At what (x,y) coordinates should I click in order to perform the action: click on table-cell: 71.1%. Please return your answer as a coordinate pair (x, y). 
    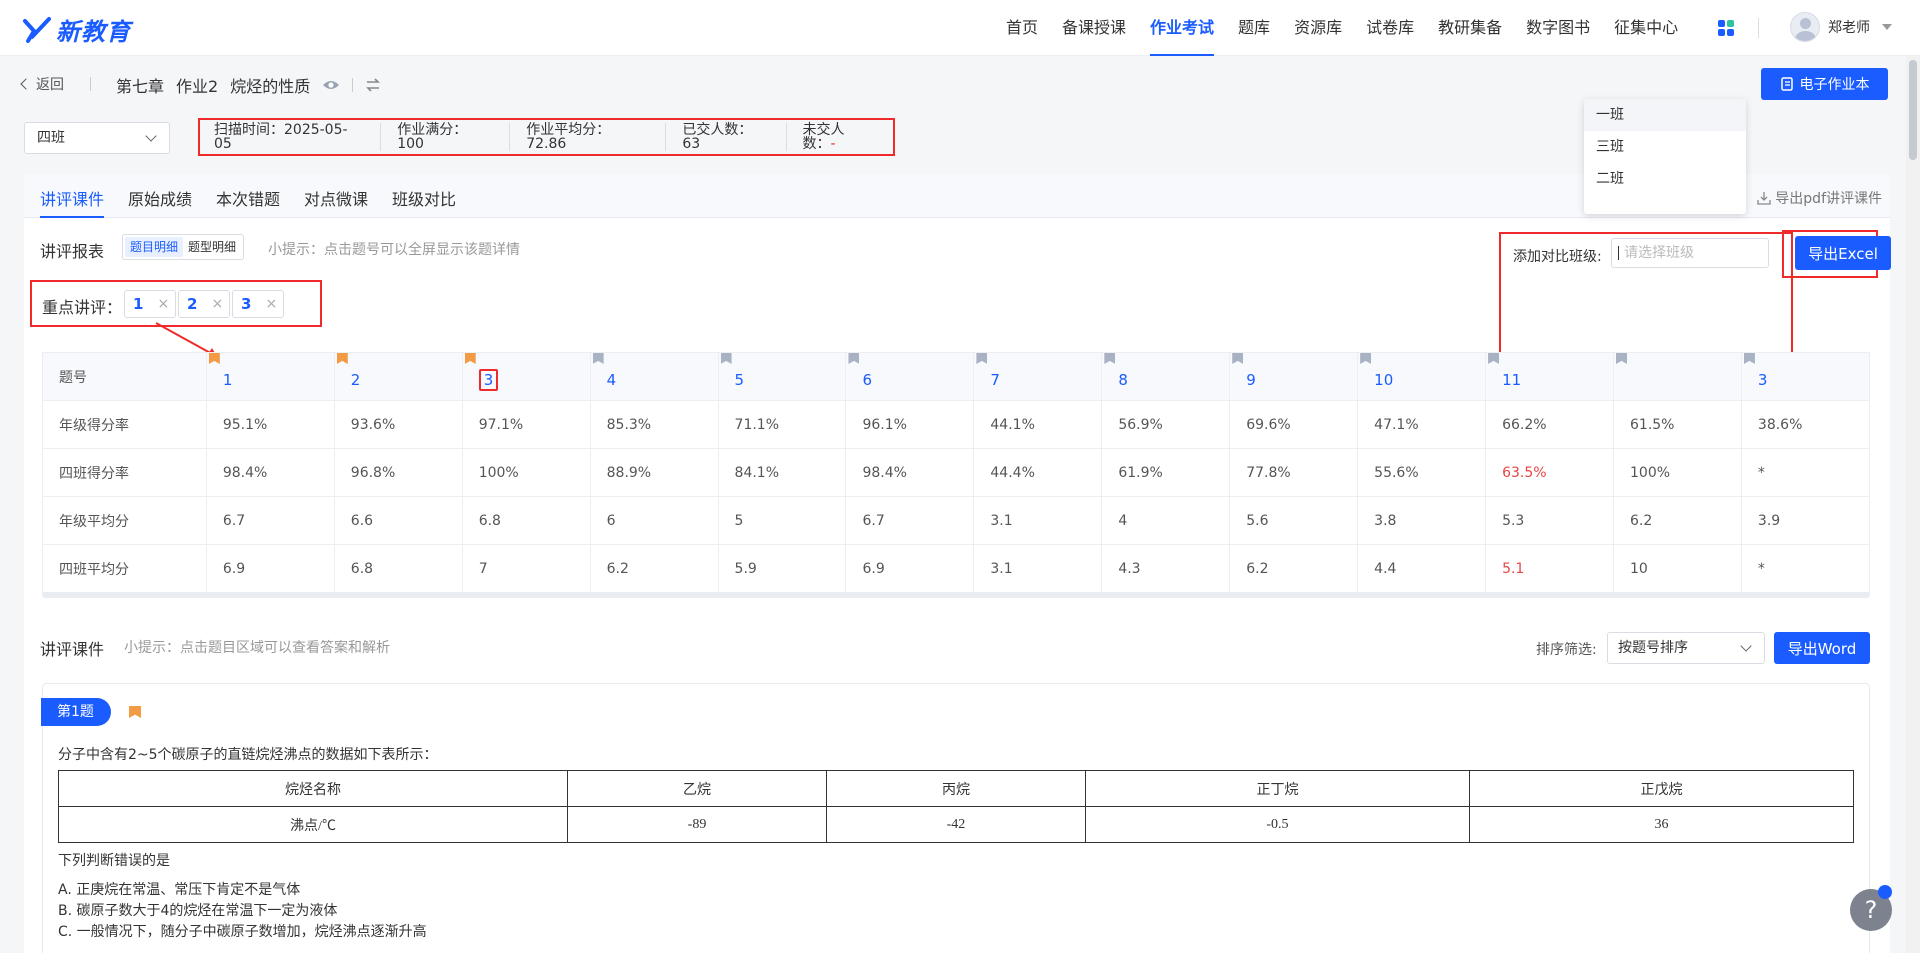
    Looking at the image, I should click on (782, 424).